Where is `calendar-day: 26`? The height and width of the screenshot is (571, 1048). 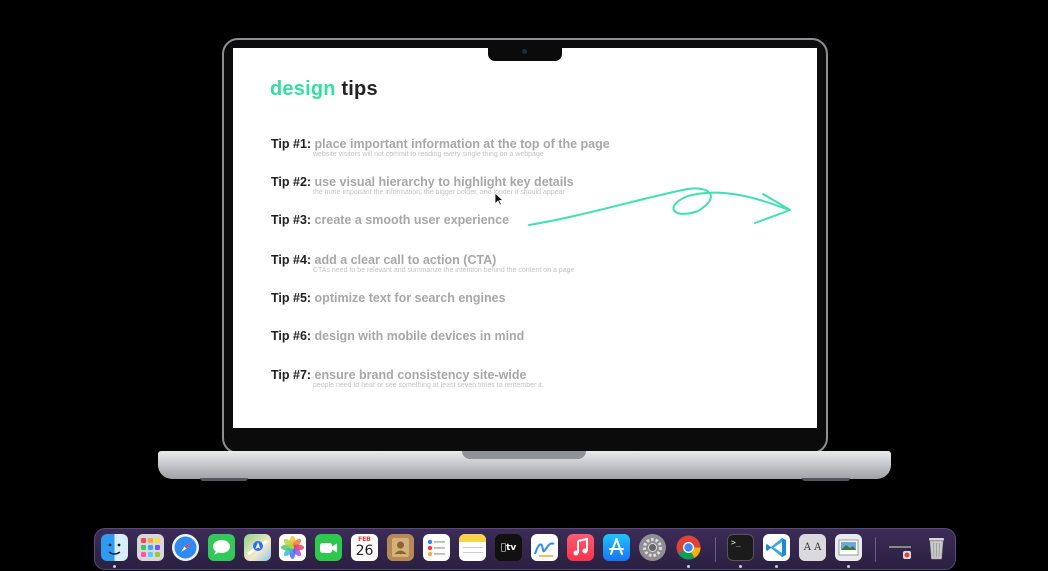 calendar-day: 26 is located at coordinates (364, 551).